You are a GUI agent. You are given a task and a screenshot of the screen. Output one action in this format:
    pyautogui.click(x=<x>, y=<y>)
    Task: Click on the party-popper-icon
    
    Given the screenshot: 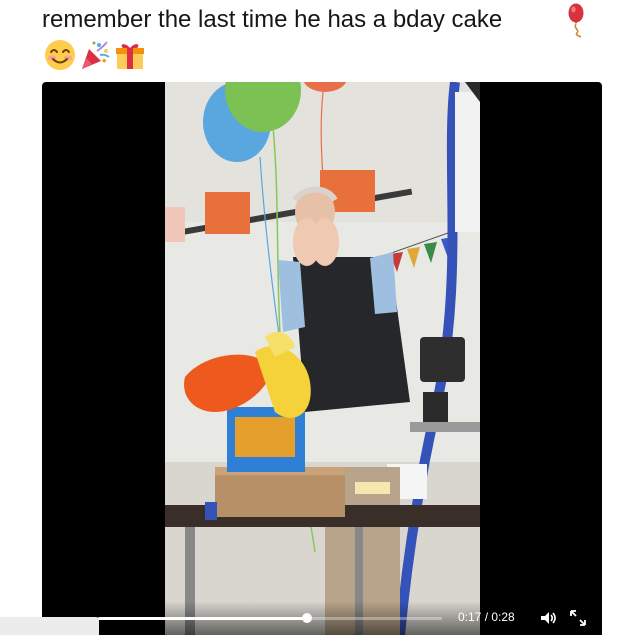 What is the action you would take?
    pyautogui.click(x=96, y=55)
    